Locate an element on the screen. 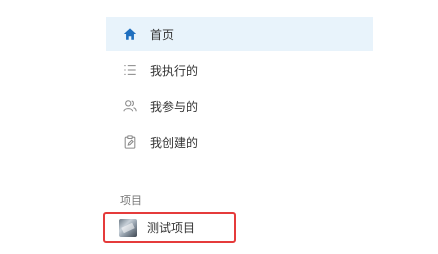 This screenshot has width=438, height=254. project-item: 测试项目 is located at coordinates (169, 227).